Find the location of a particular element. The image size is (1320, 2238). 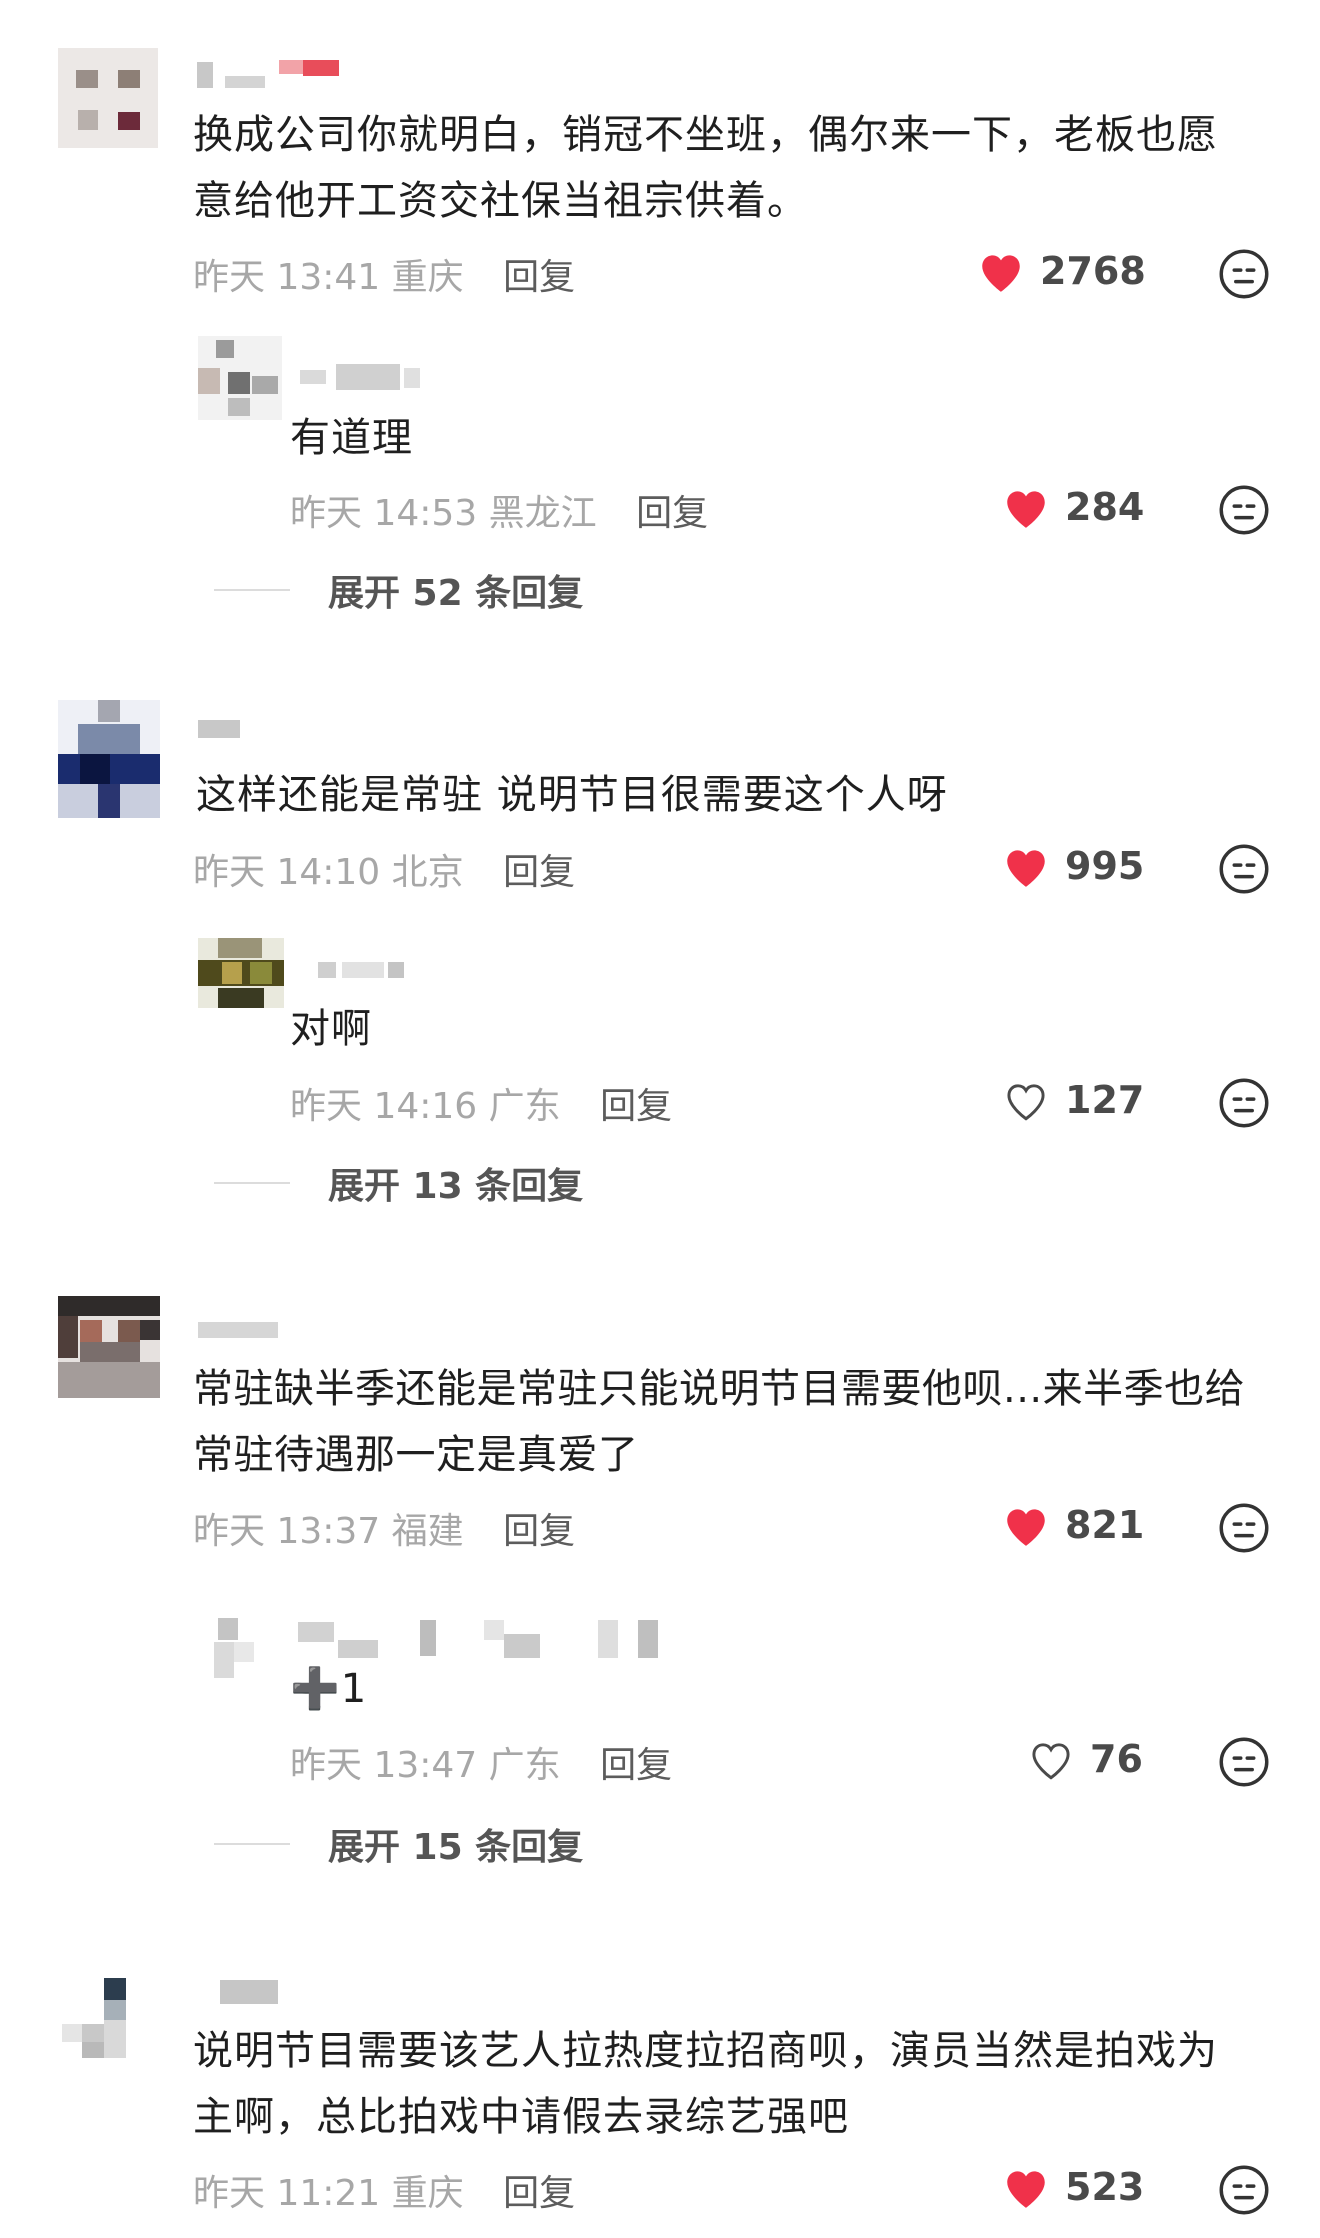

like-count: 284 is located at coordinates (1105, 507).